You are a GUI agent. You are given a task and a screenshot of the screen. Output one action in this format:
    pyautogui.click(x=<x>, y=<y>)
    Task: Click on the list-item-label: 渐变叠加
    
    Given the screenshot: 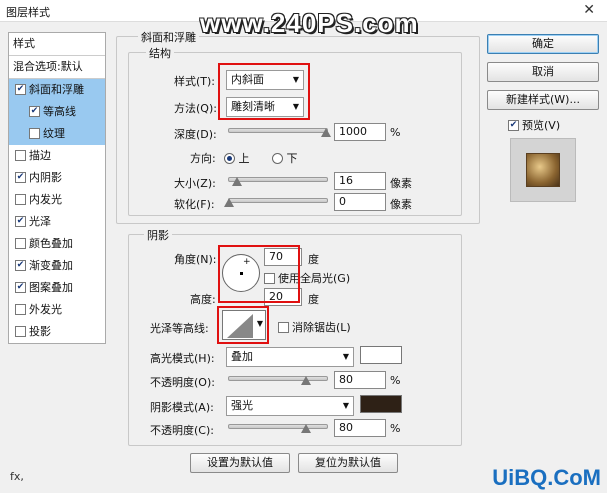 What is the action you would take?
    pyautogui.click(x=51, y=265)
    